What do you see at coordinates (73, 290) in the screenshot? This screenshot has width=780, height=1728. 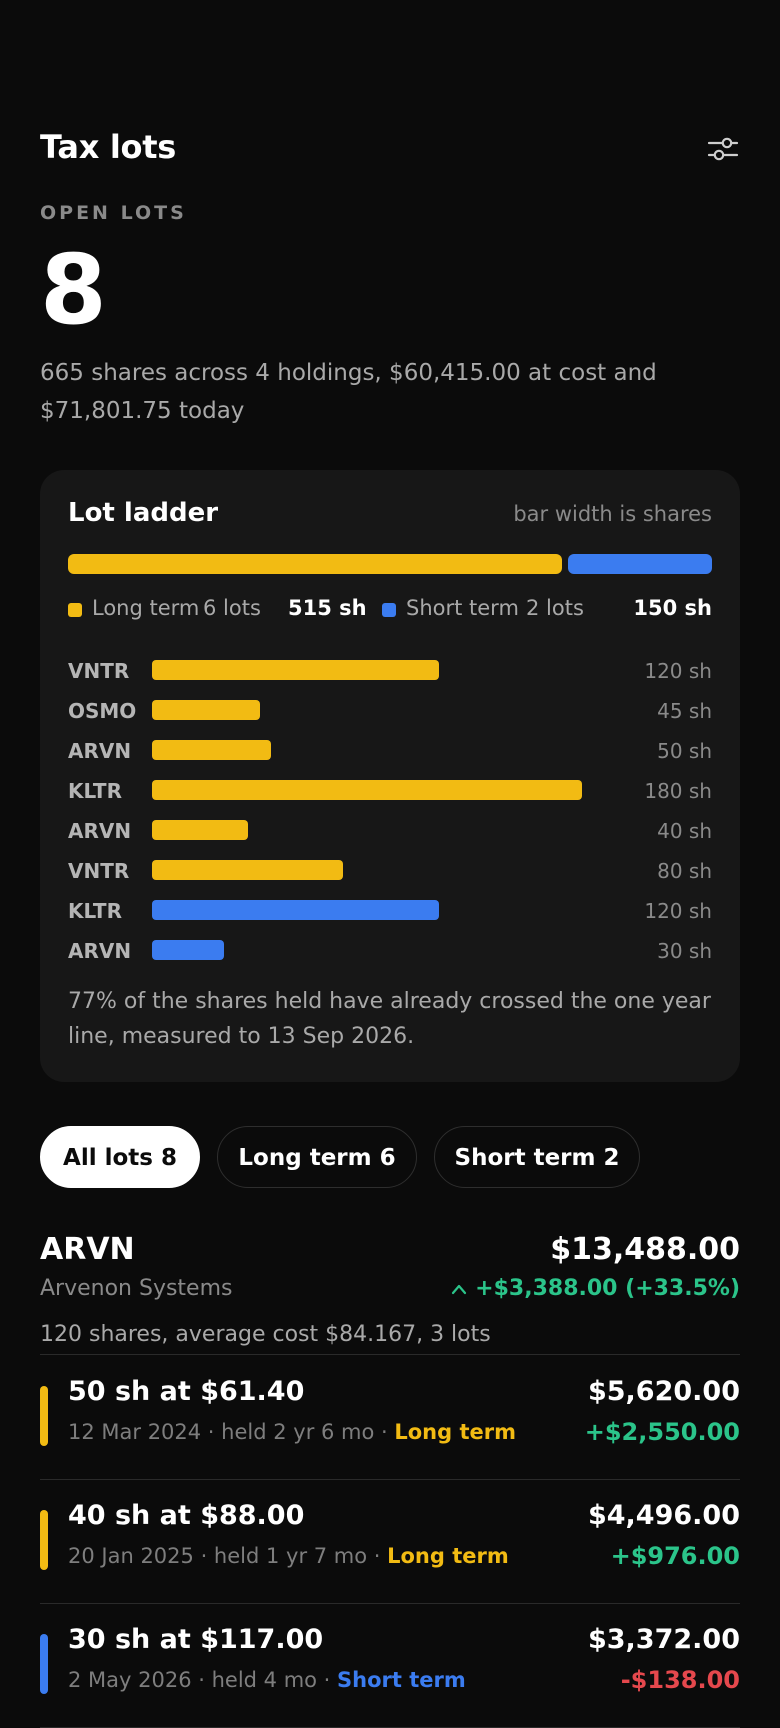 I see `open-lots-count: 8` at bounding box center [73, 290].